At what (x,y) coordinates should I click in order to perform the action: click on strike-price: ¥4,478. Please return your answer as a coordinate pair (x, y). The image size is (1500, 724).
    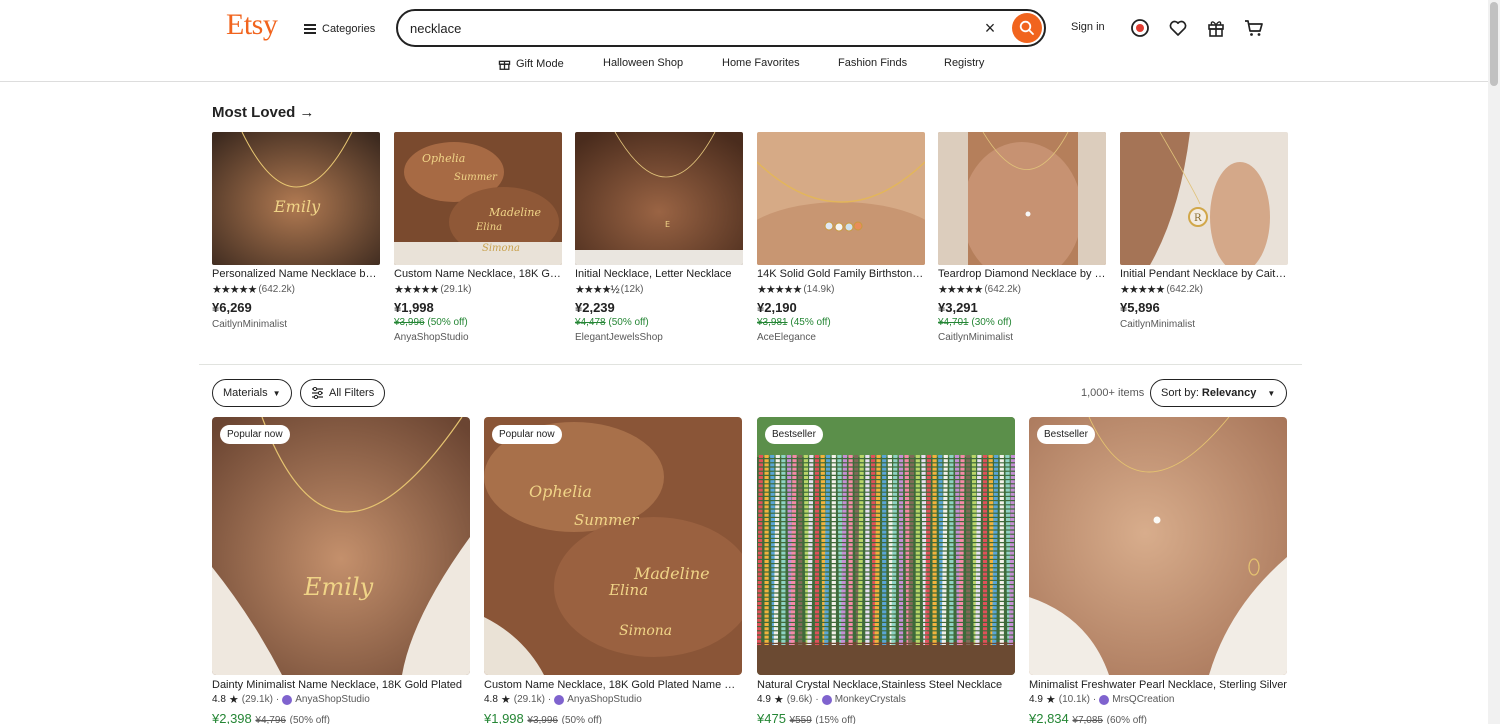
    Looking at the image, I should click on (590, 322).